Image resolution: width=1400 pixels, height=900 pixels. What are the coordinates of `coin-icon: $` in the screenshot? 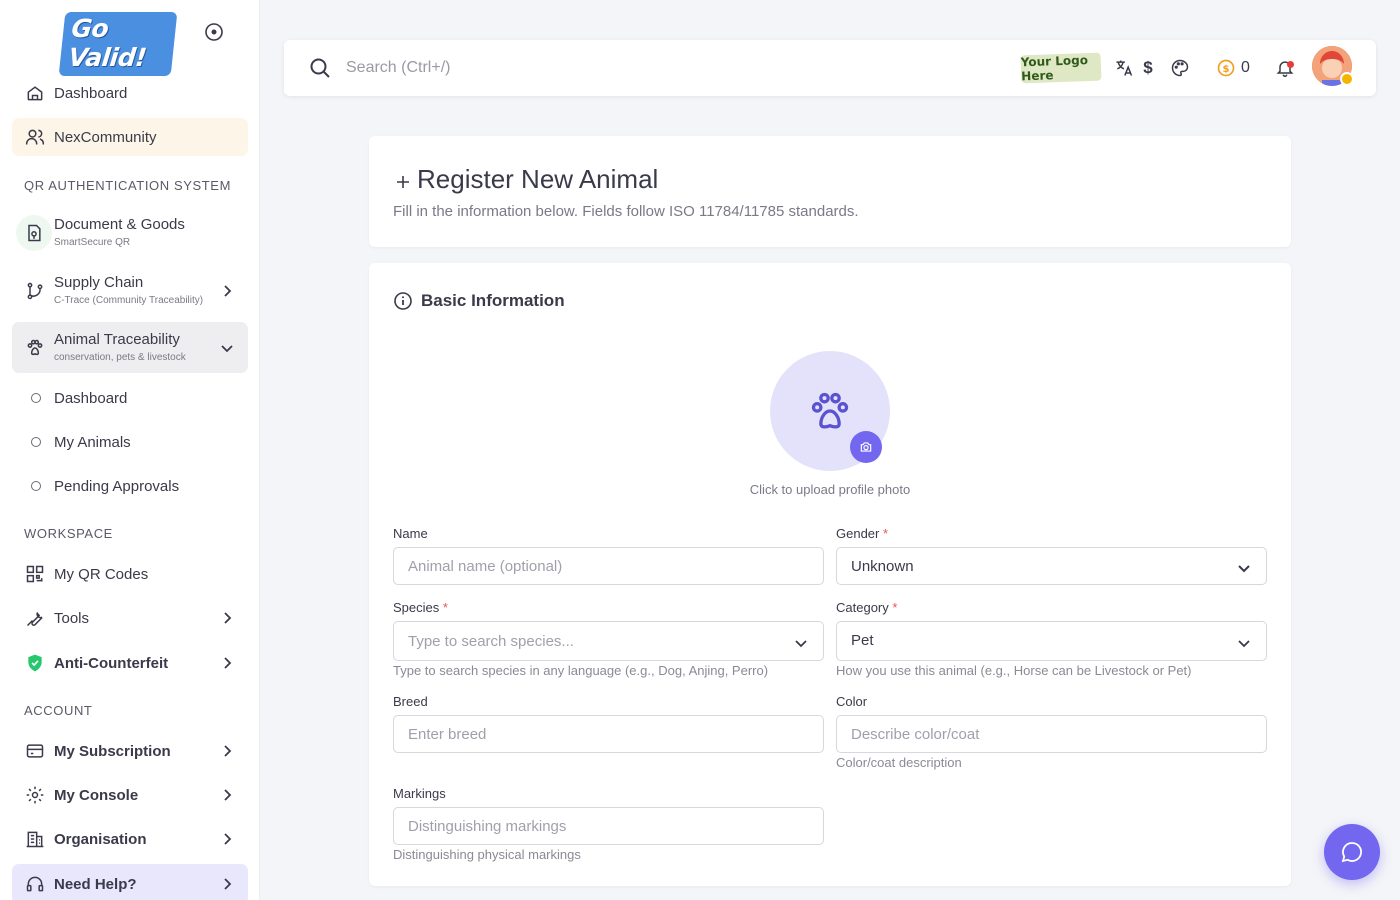 It's located at (1226, 68).